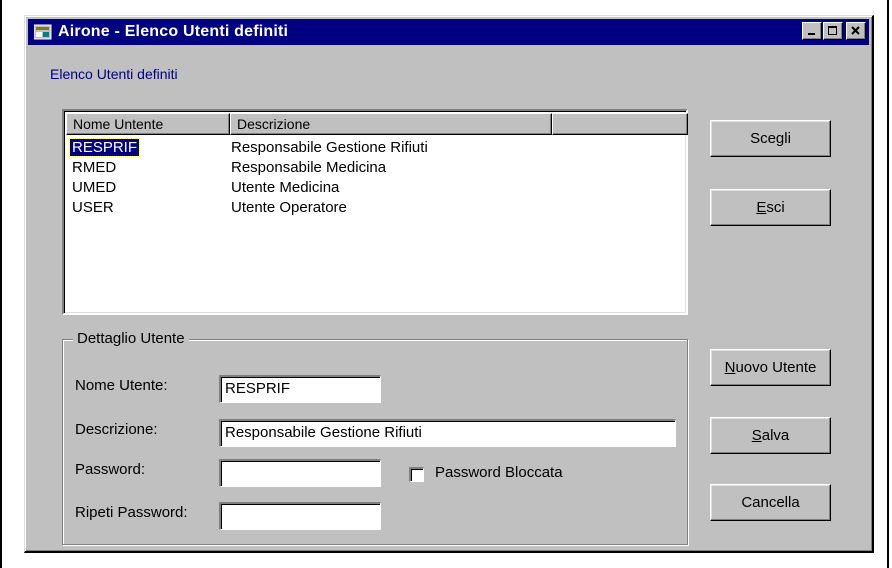 This screenshot has height=568, width=892. What do you see at coordinates (94, 167) in the screenshot?
I see `list-item-name: RMED` at bounding box center [94, 167].